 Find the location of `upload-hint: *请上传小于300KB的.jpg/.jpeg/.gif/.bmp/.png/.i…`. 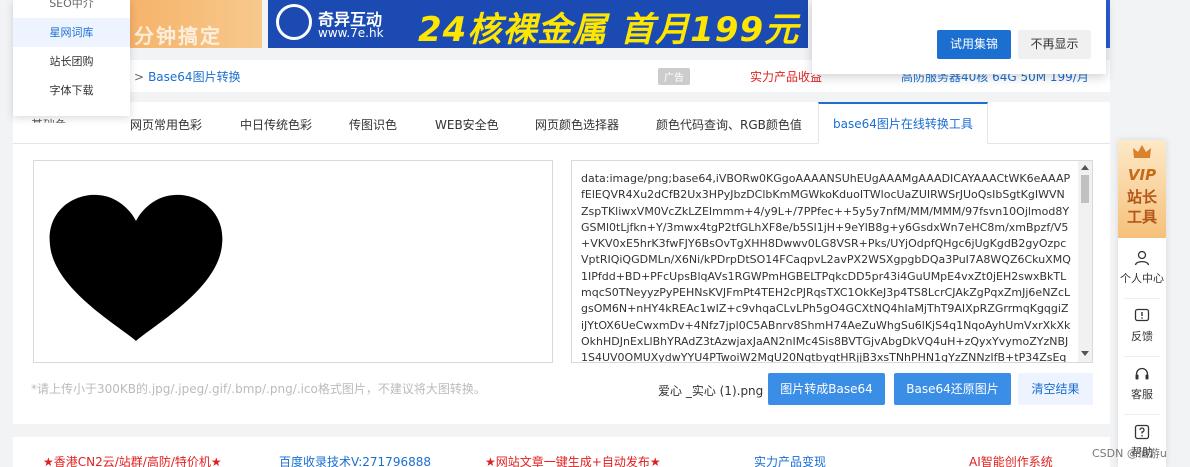

upload-hint: *请上传小于300KB的.jpg/.jpeg/.gif/.bmp/.png/.i… is located at coordinates (258, 389).